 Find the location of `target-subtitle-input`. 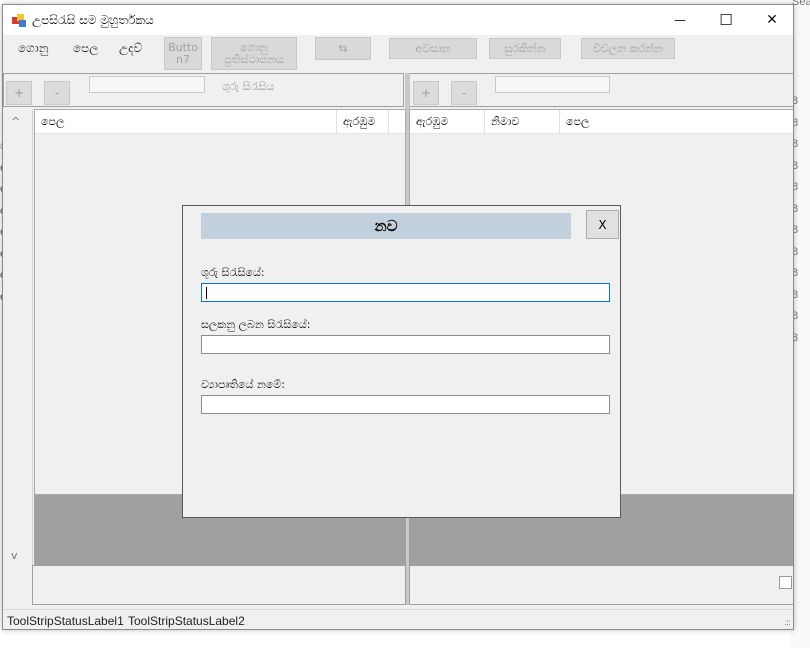

target-subtitle-input is located at coordinates (405, 344).